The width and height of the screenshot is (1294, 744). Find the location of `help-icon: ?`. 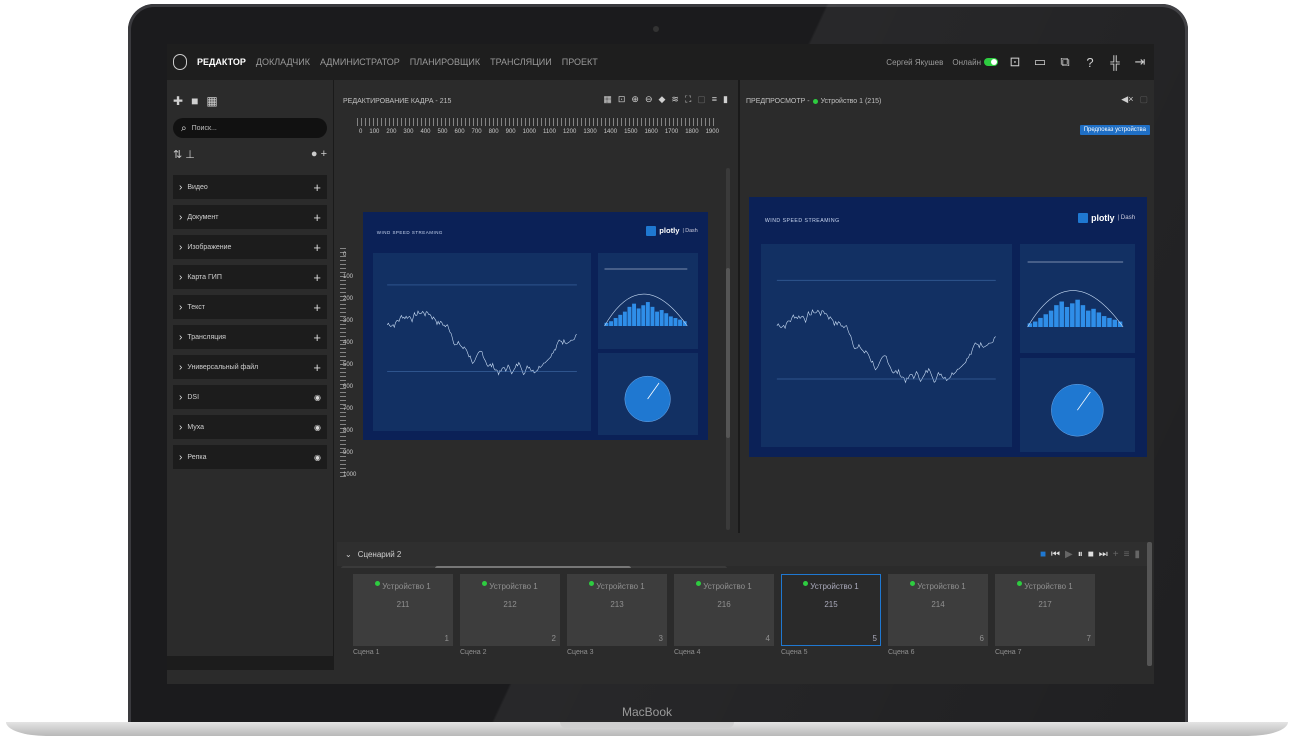

help-icon: ? is located at coordinates (1090, 62).